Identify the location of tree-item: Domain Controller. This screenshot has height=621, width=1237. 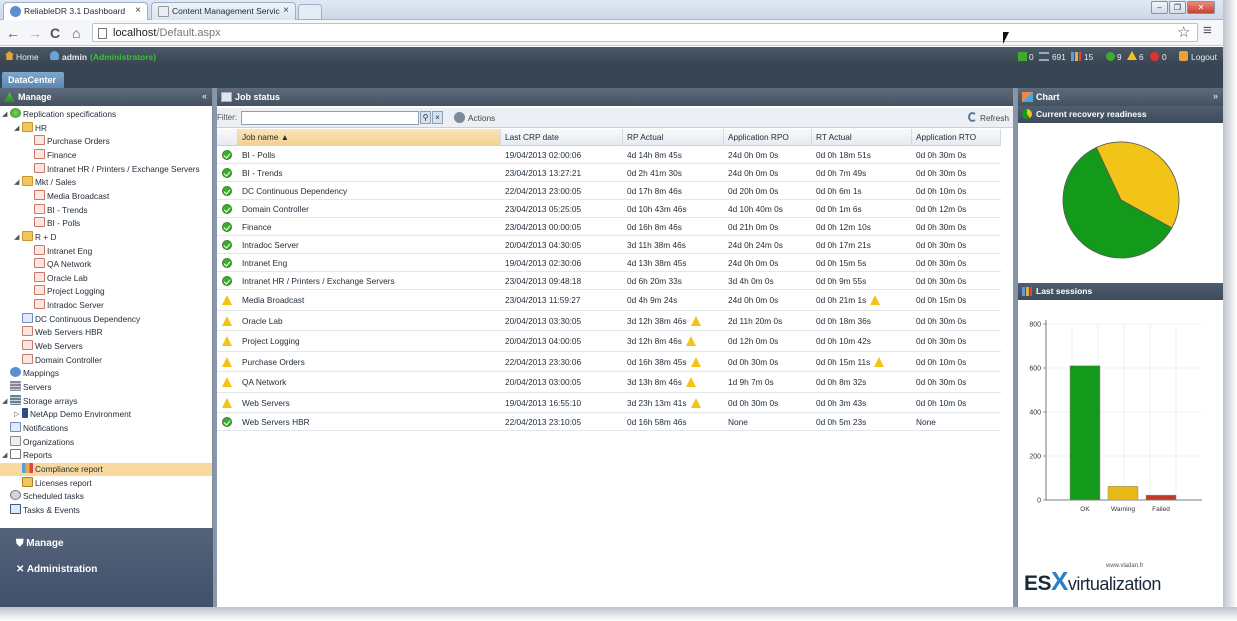
(62, 360).